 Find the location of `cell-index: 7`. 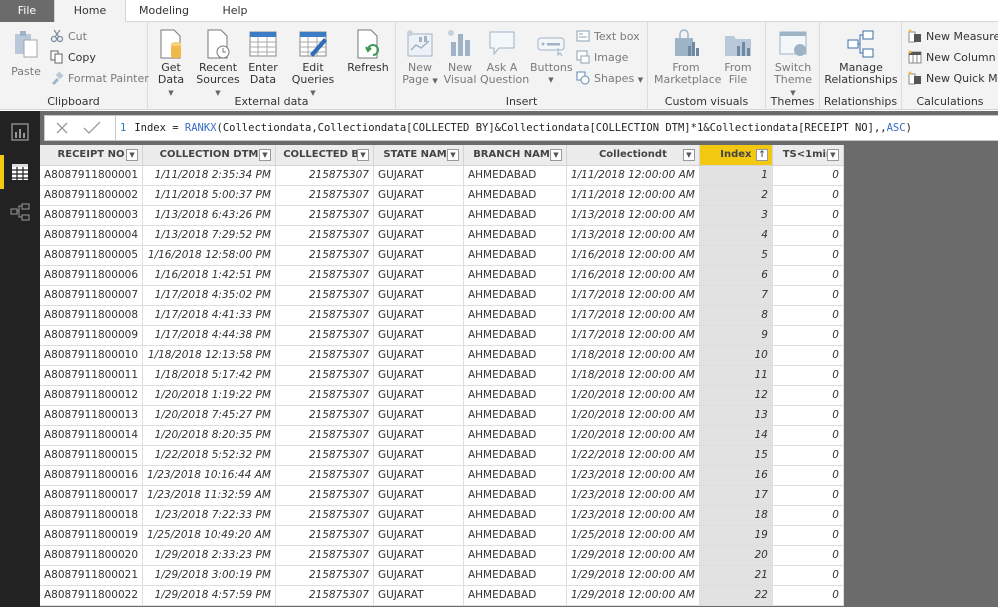

cell-index: 7 is located at coordinates (736, 295).